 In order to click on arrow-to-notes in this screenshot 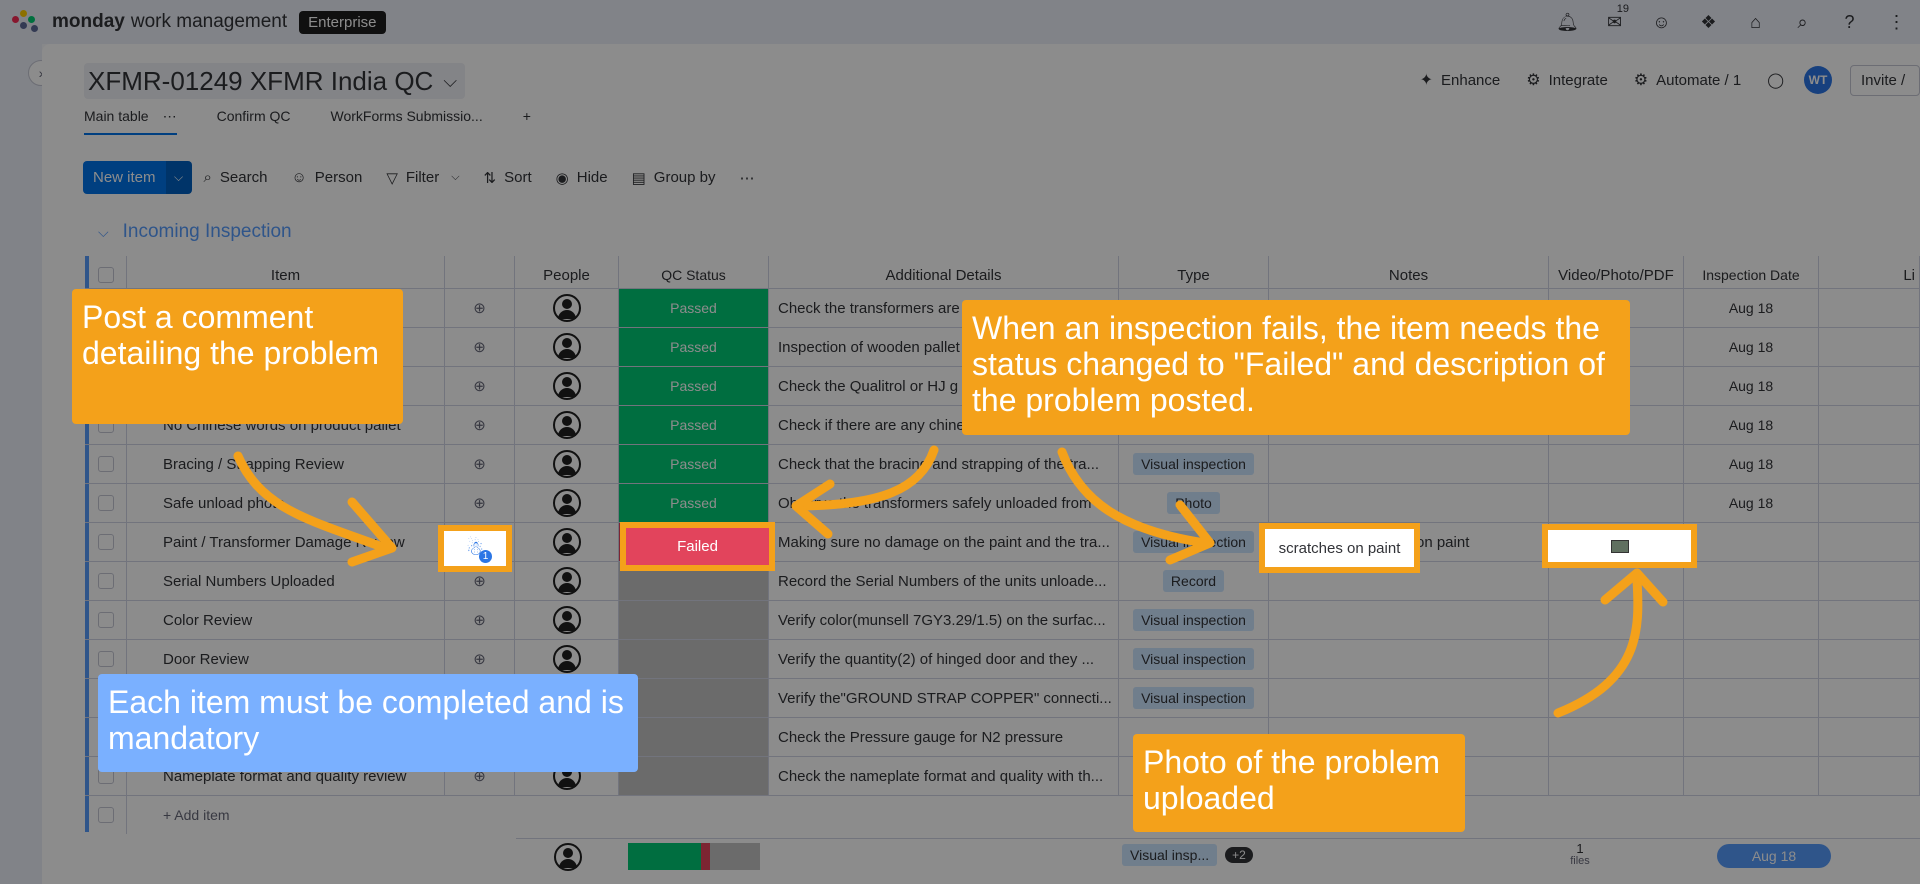, I will do `click(1133, 497)`.